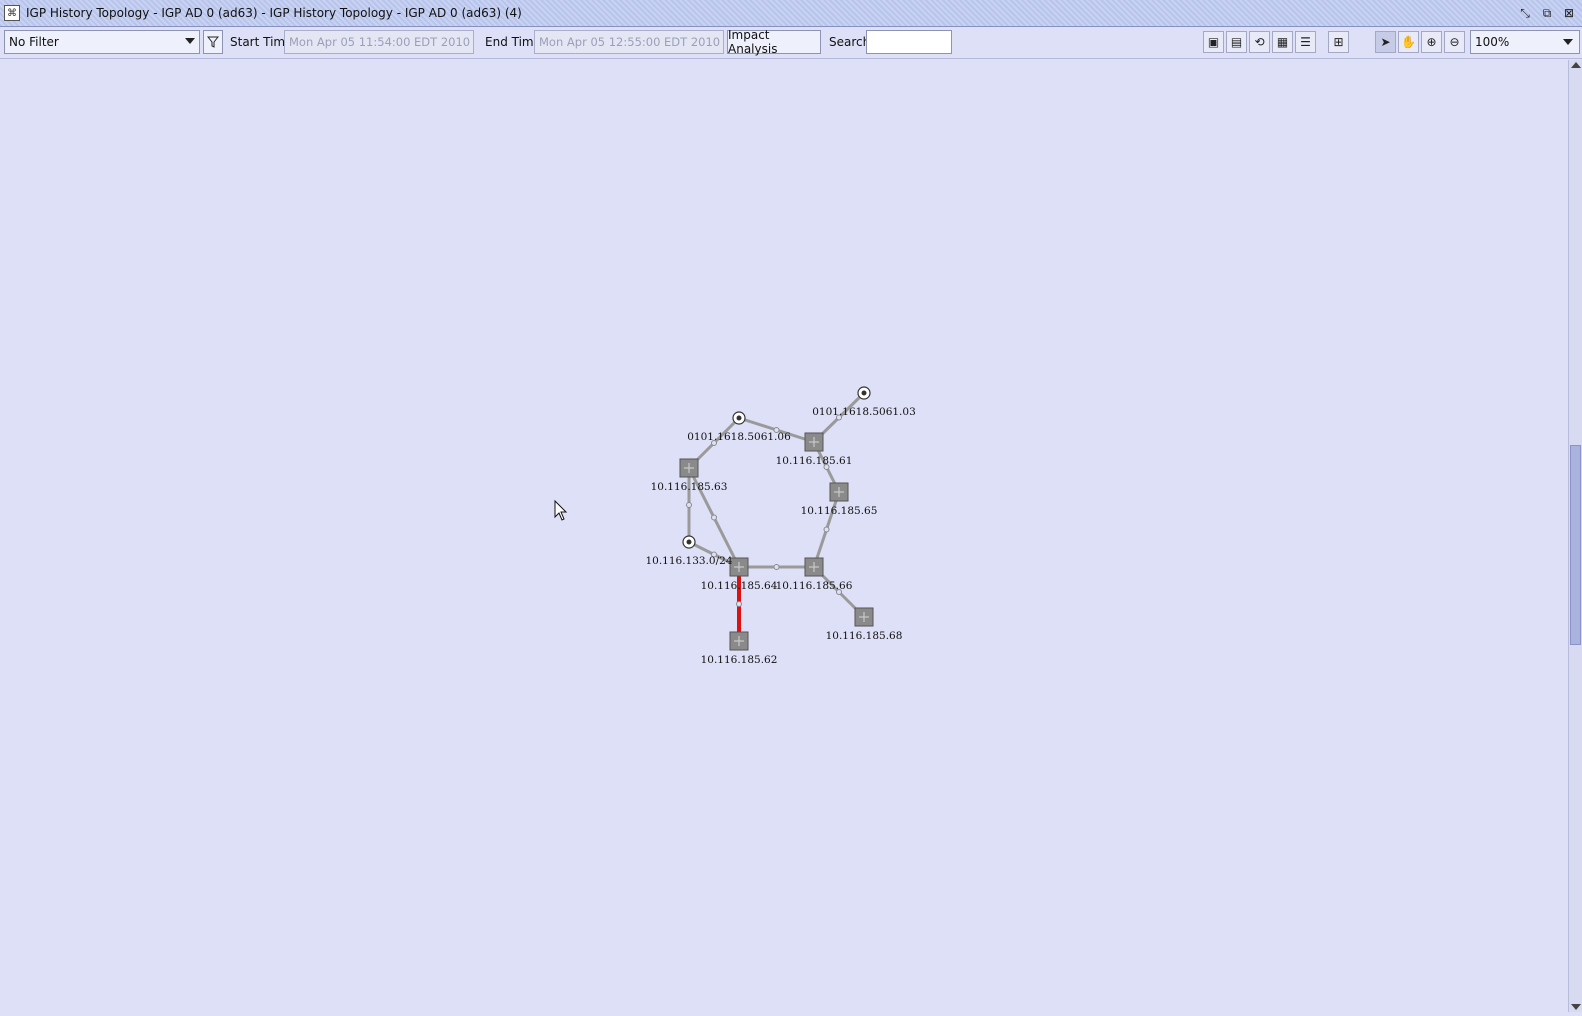 The image size is (1582, 1016). I want to click on node-s133: 10.116.133.0/24, so click(689, 551).